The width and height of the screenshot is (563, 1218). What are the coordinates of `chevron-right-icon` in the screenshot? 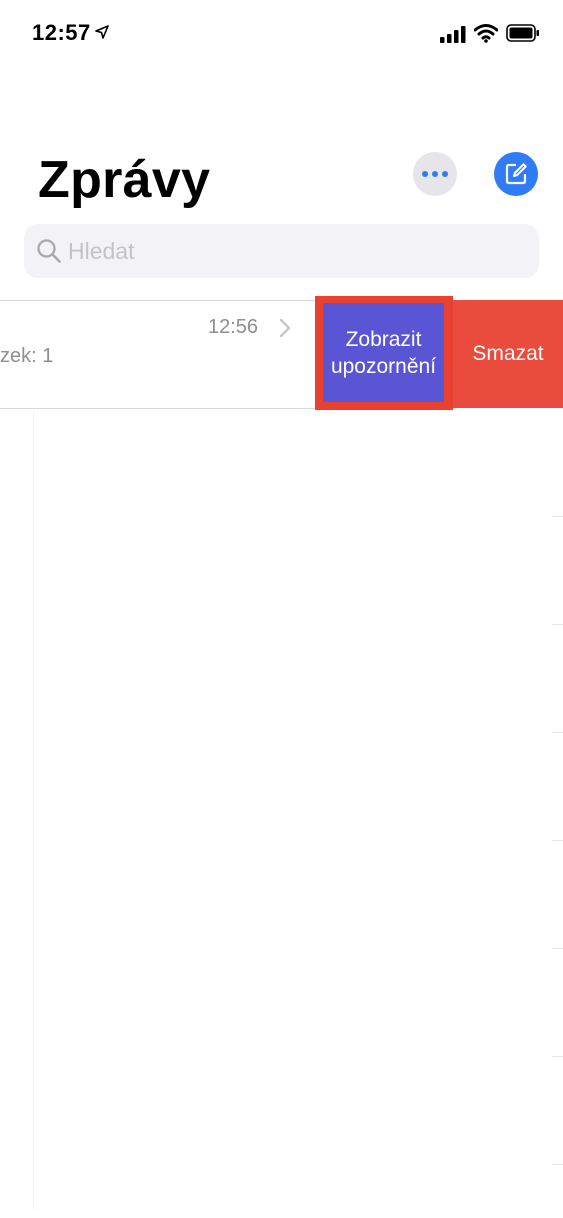 It's located at (285, 328).